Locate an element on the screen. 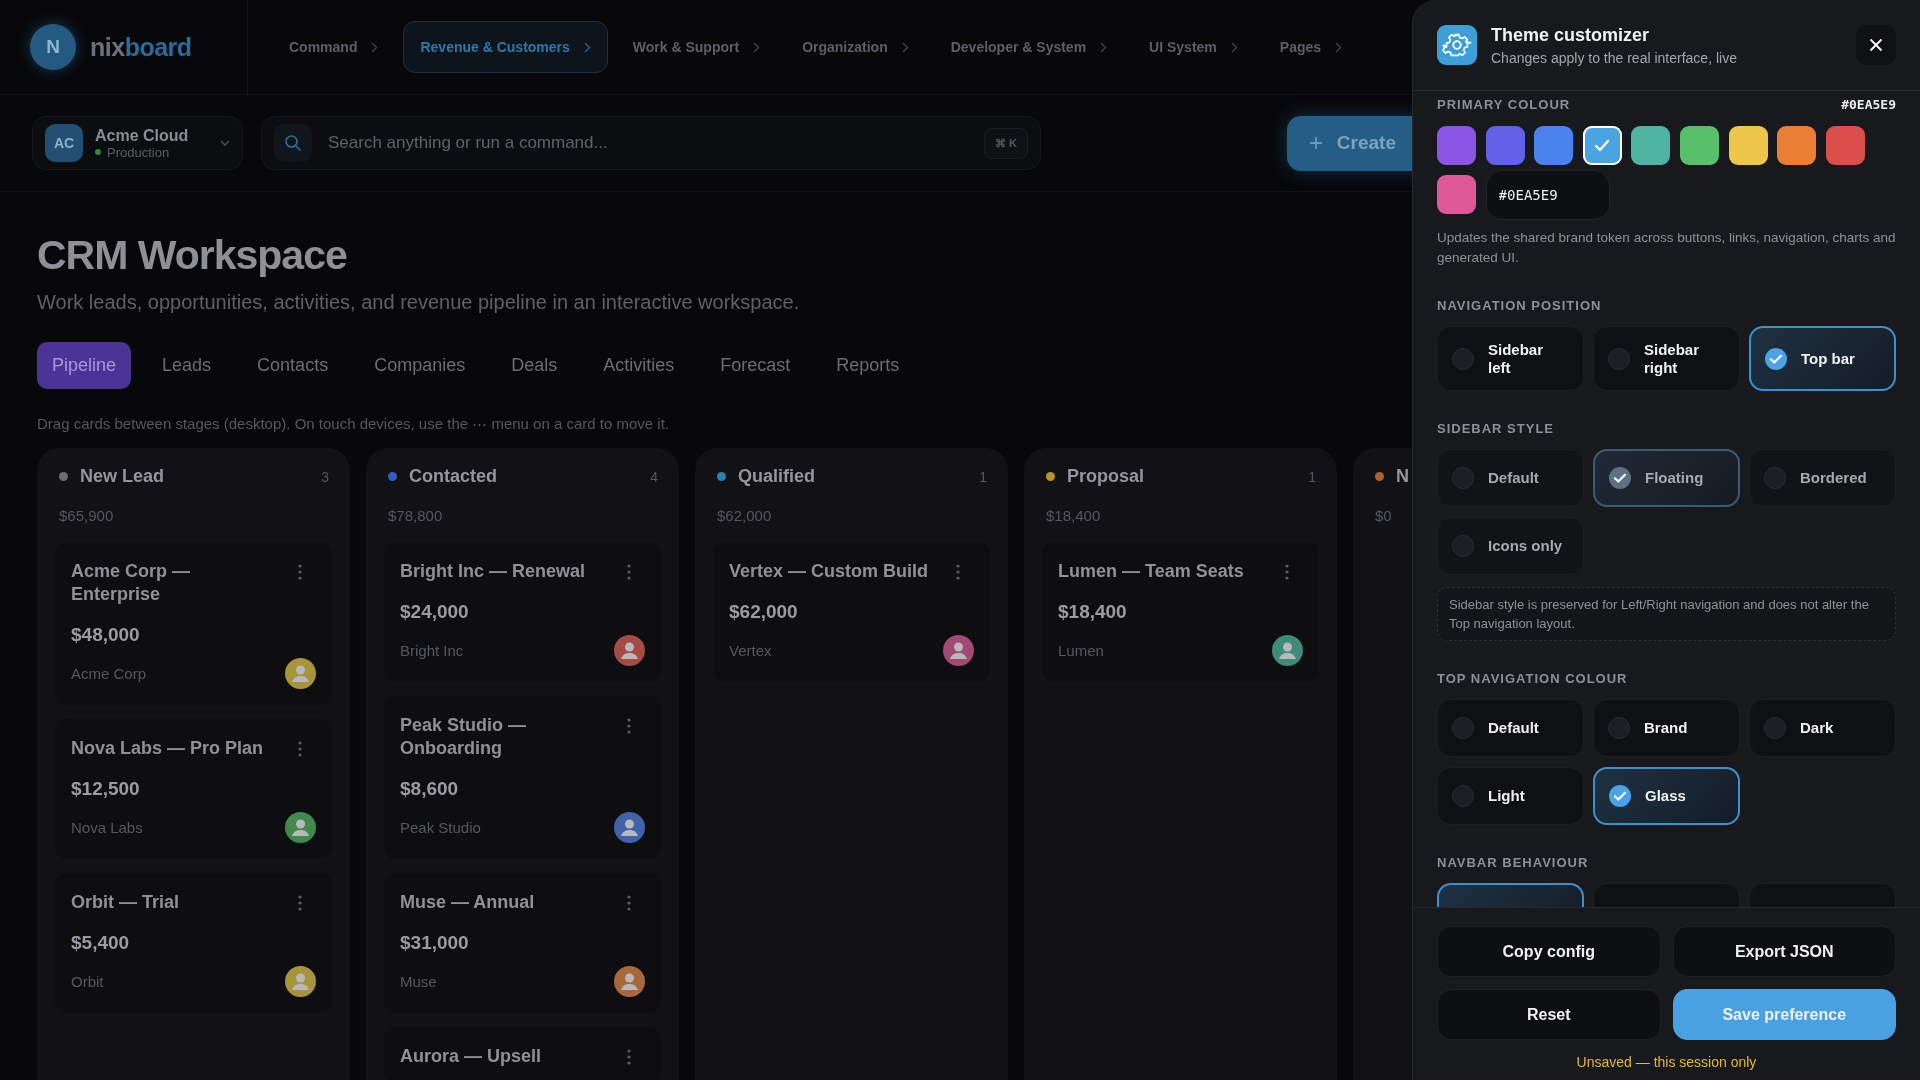 Image resolution: width=1920 pixels, height=1080 pixels. hint-text: Drag cards between stages (desktop). On touch devices, use the ⋯ menu on a card to move it. is located at coordinates (353, 424).